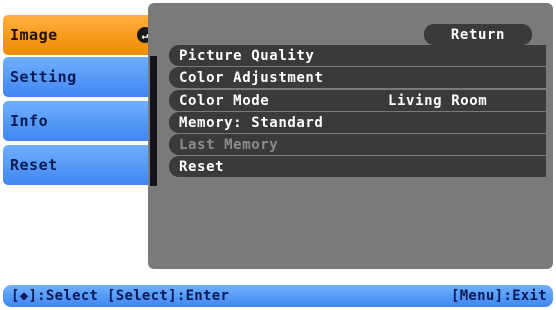  What do you see at coordinates (438, 100) in the screenshot?
I see `color-mode-value: Living Room` at bounding box center [438, 100].